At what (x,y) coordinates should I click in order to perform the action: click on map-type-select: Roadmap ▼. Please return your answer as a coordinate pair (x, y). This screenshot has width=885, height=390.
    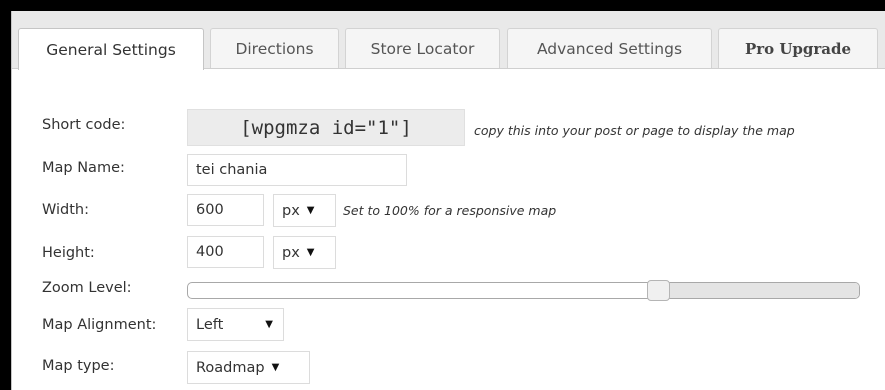
    Looking at the image, I should click on (248, 367).